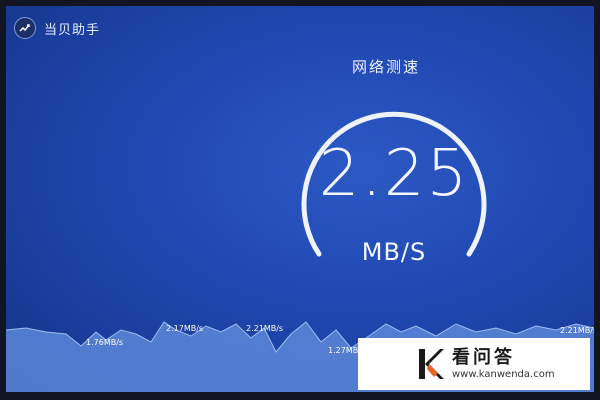 This screenshot has height=400, width=600. Describe the element at coordinates (72, 30) in the screenshot. I see `app-name: 当贝助手` at that location.